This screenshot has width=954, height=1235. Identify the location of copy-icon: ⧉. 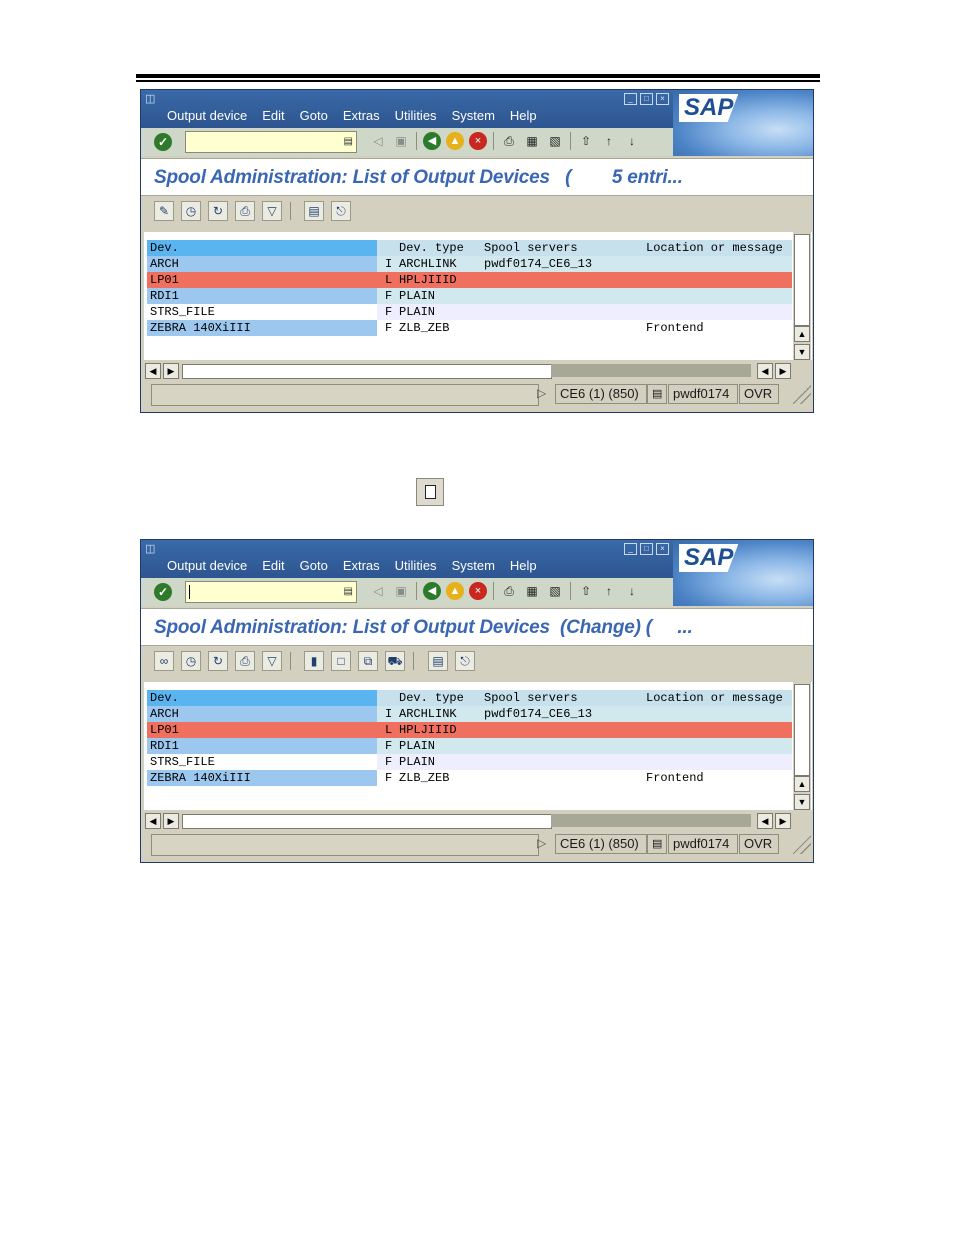
(368, 661).